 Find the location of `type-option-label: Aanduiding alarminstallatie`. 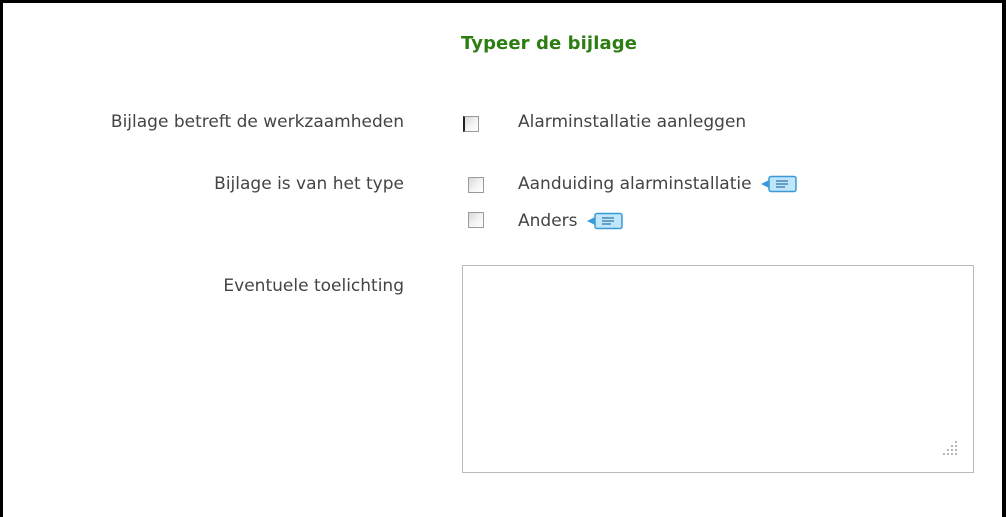

type-option-label: Aanduiding alarminstallatie is located at coordinates (635, 184).